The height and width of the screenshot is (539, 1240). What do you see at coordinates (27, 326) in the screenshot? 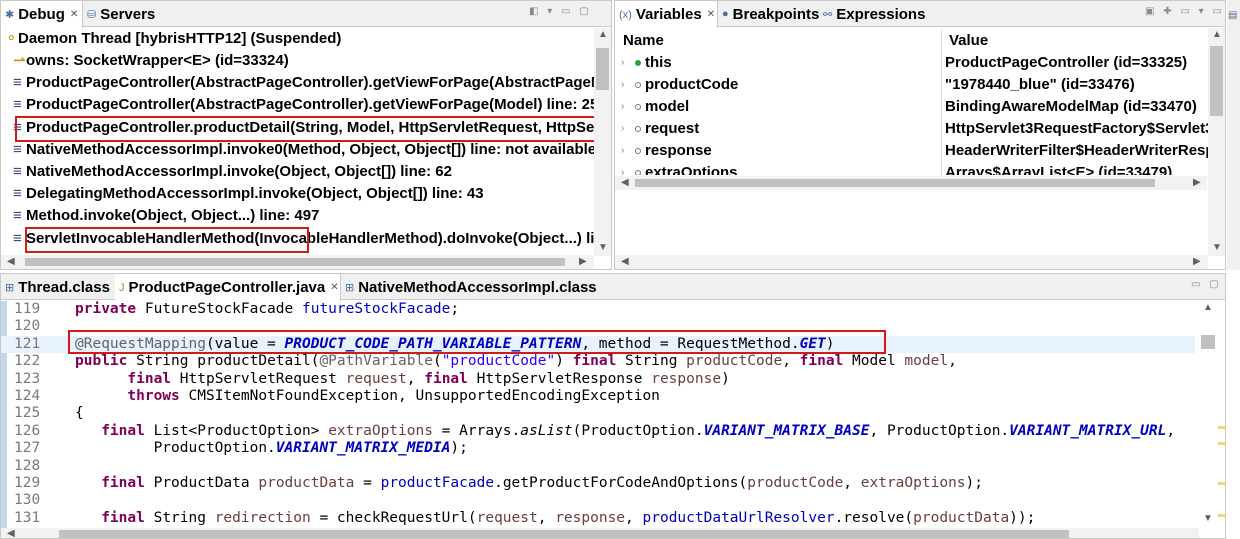
I see `line-number: 120` at bounding box center [27, 326].